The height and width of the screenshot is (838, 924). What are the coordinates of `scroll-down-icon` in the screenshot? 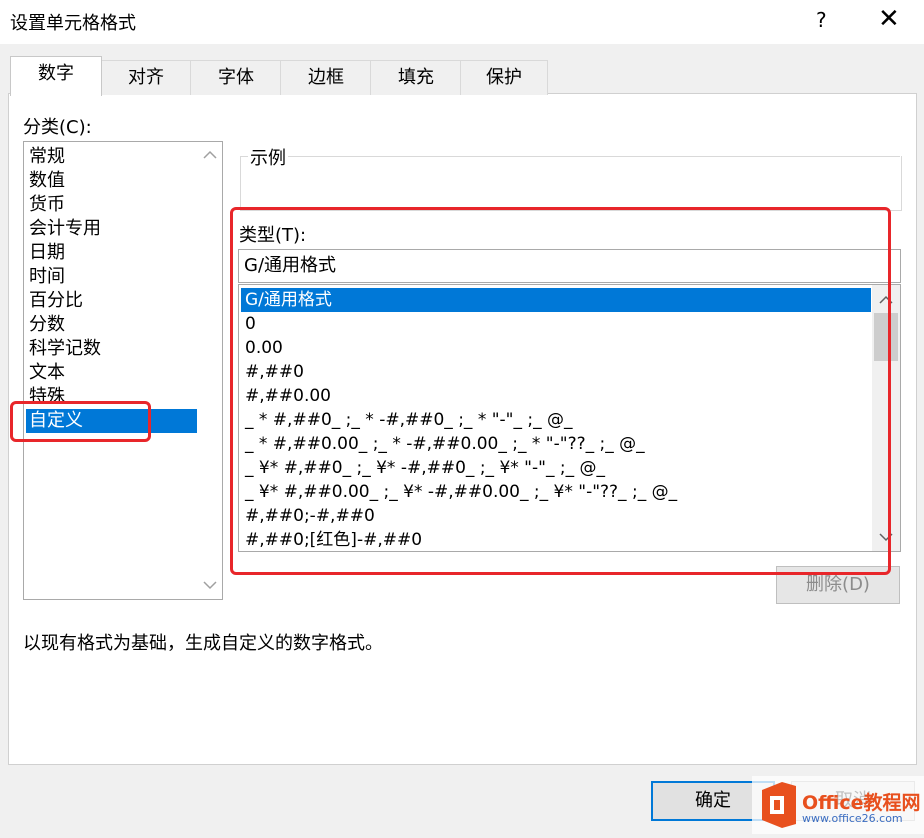 It's located at (210, 586).